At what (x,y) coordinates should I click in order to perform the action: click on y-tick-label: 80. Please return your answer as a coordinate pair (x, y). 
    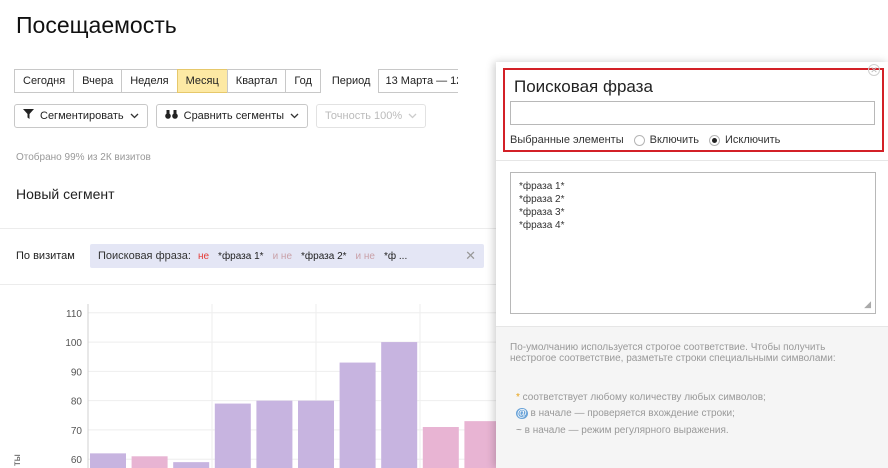
    Looking at the image, I should click on (77, 402).